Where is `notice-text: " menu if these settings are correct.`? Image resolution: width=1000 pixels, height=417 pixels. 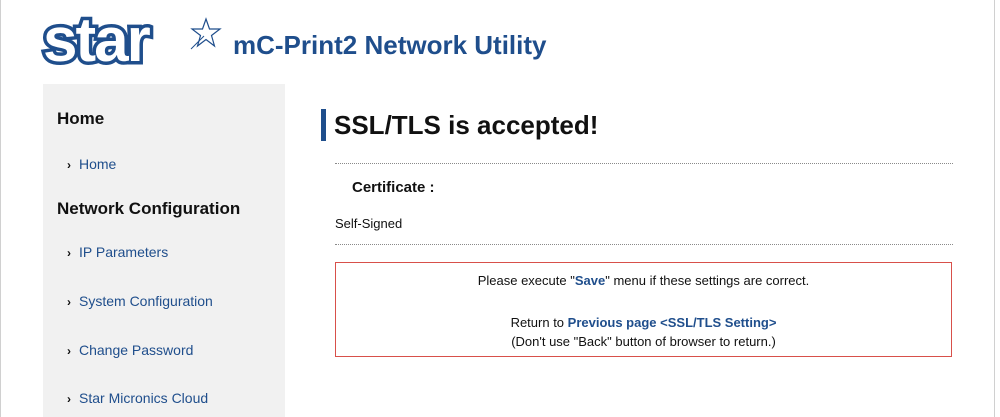 notice-text: " menu if these settings are correct. is located at coordinates (707, 280).